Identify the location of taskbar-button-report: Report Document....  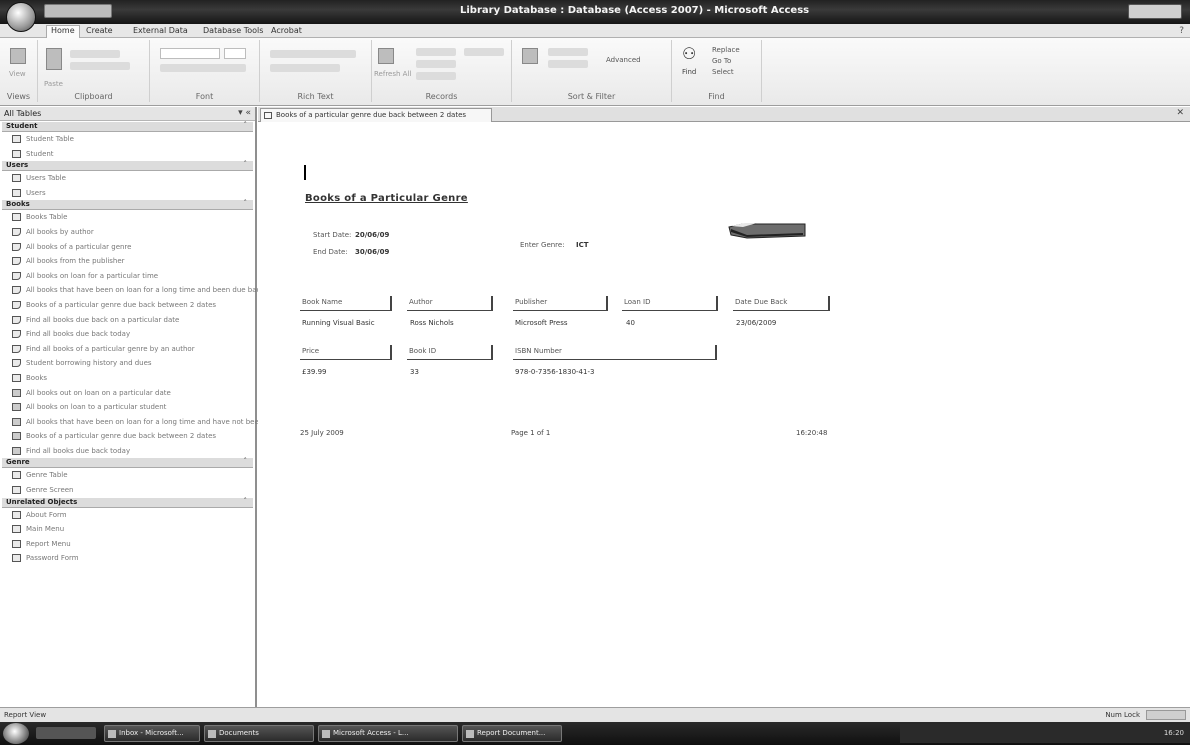
(512, 733).